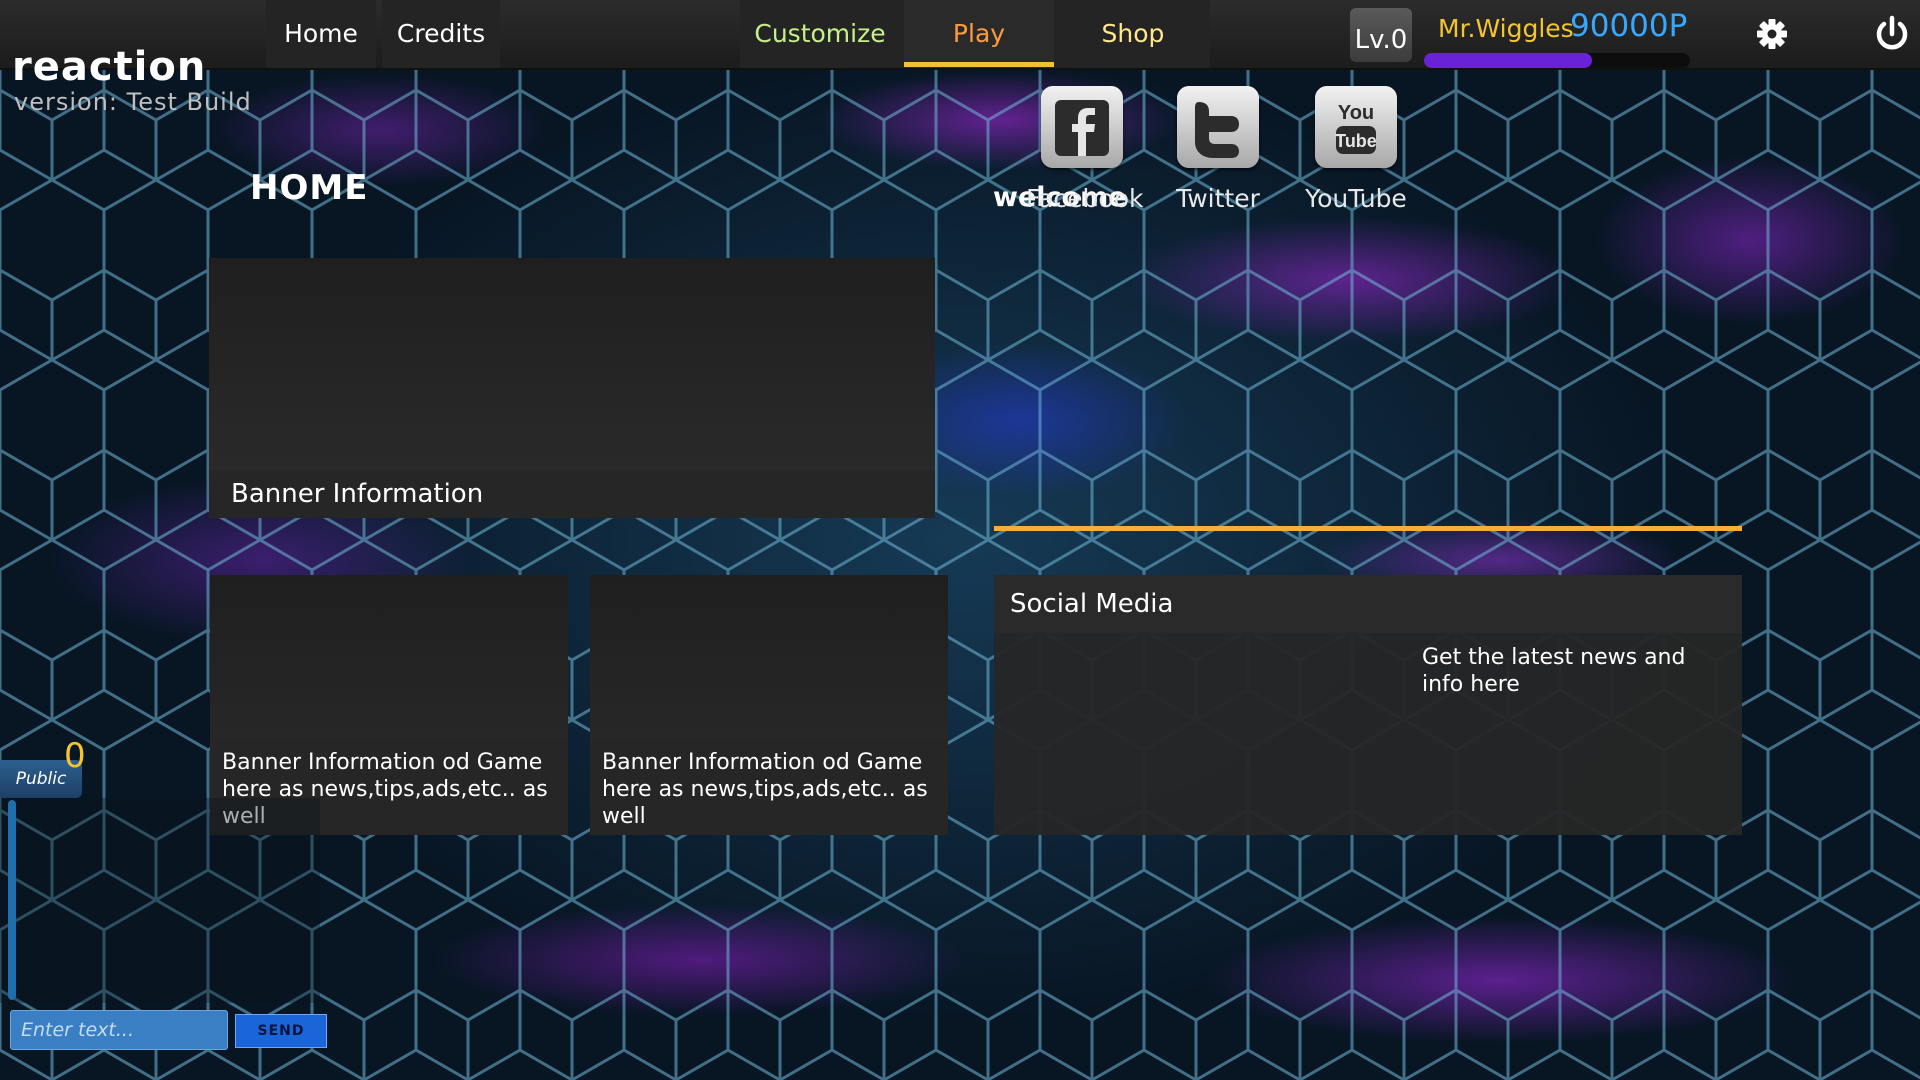  I want to click on power-button, so click(1892, 34).